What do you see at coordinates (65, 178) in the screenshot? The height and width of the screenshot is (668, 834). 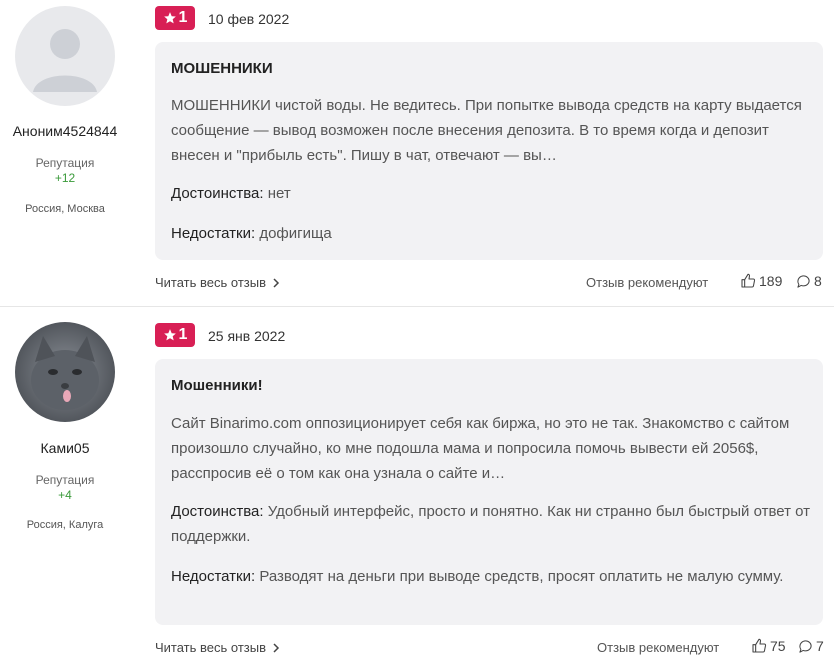 I see `reputation-value: +12` at bounding box center [65, 178].